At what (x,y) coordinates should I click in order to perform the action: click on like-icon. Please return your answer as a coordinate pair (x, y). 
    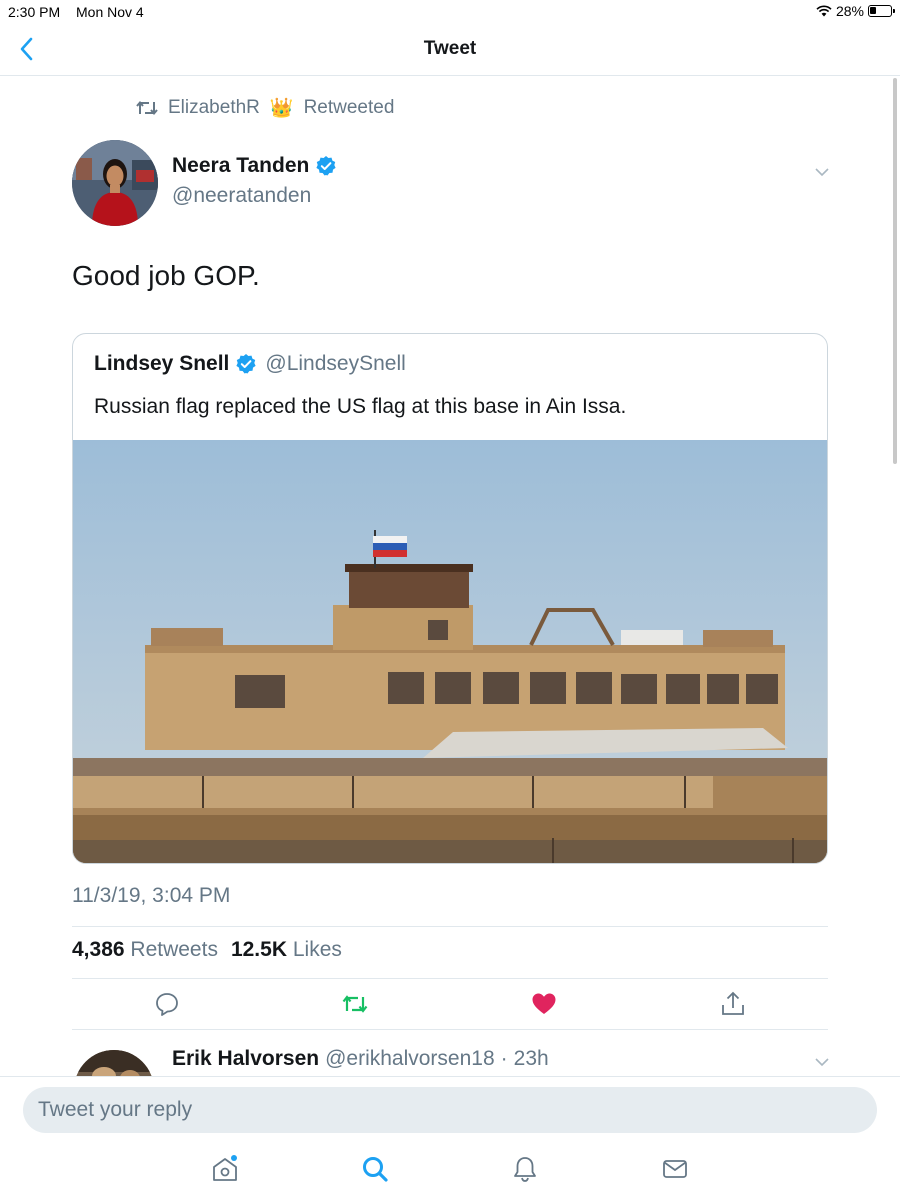
    Looking at the image, I should click on (544, 1004).